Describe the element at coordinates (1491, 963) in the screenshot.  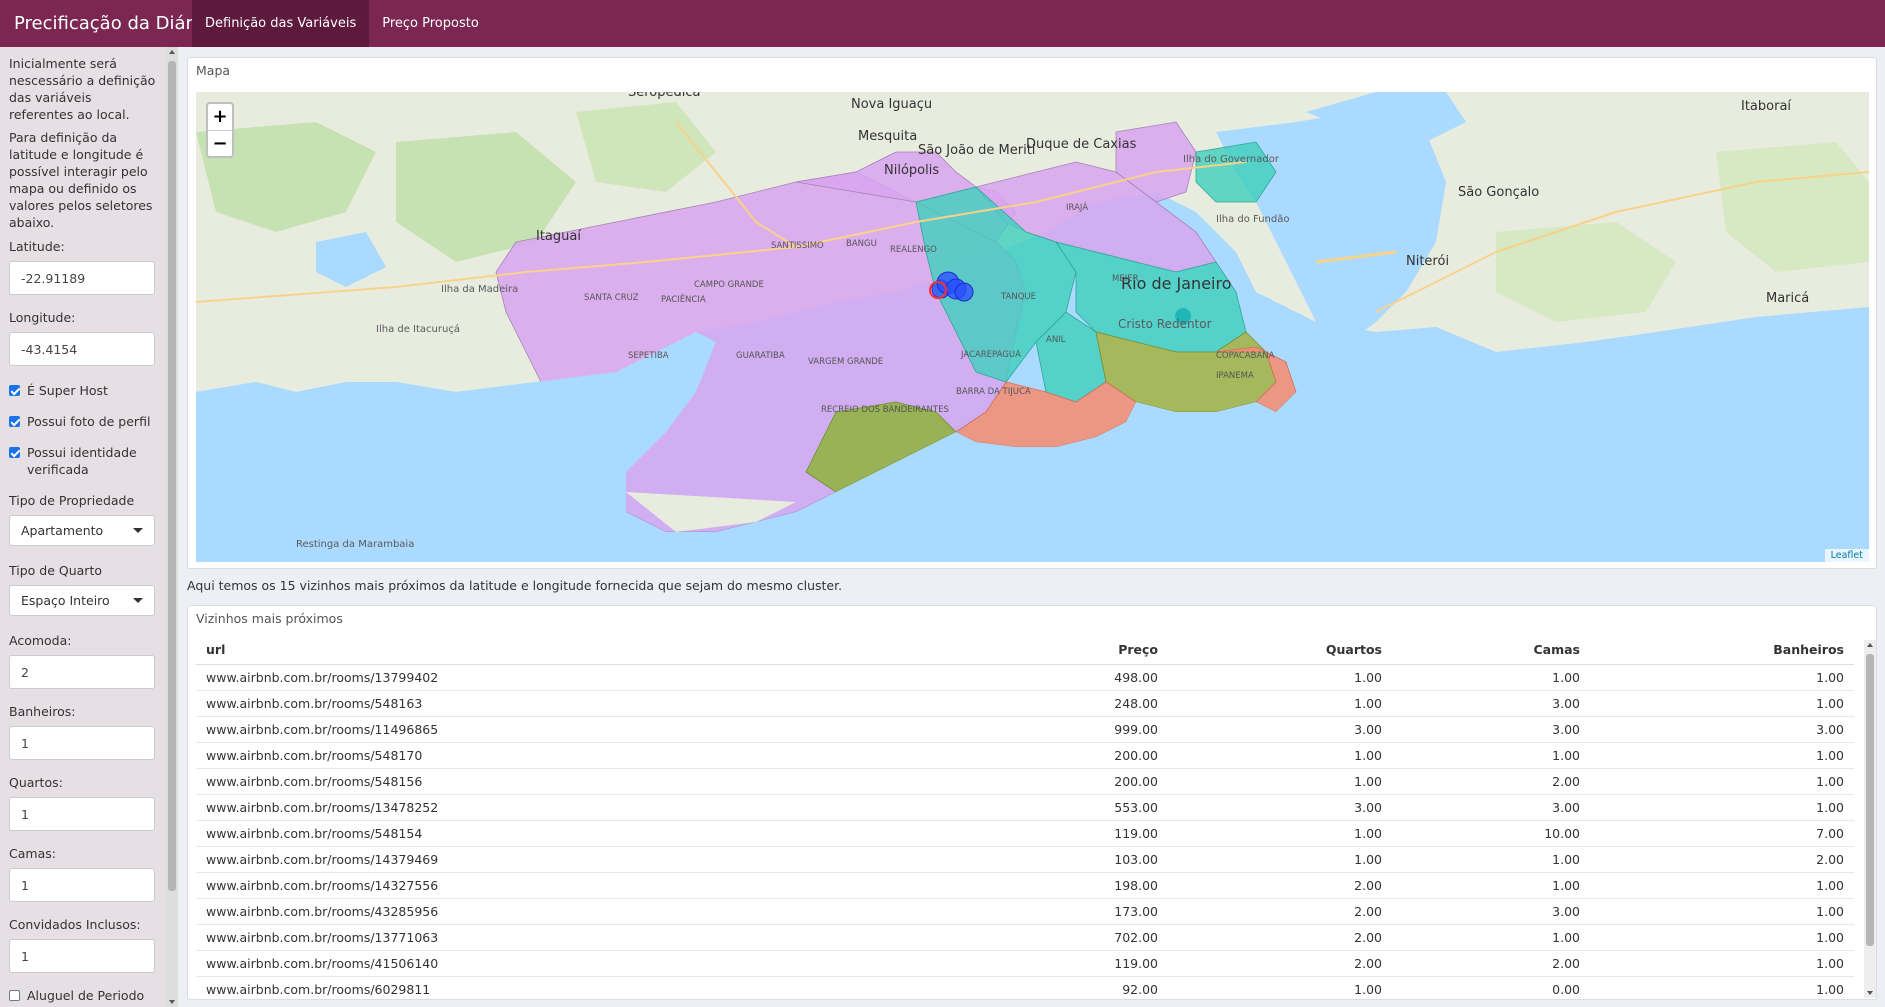
I see `cell-camas: 2.00` at that location.